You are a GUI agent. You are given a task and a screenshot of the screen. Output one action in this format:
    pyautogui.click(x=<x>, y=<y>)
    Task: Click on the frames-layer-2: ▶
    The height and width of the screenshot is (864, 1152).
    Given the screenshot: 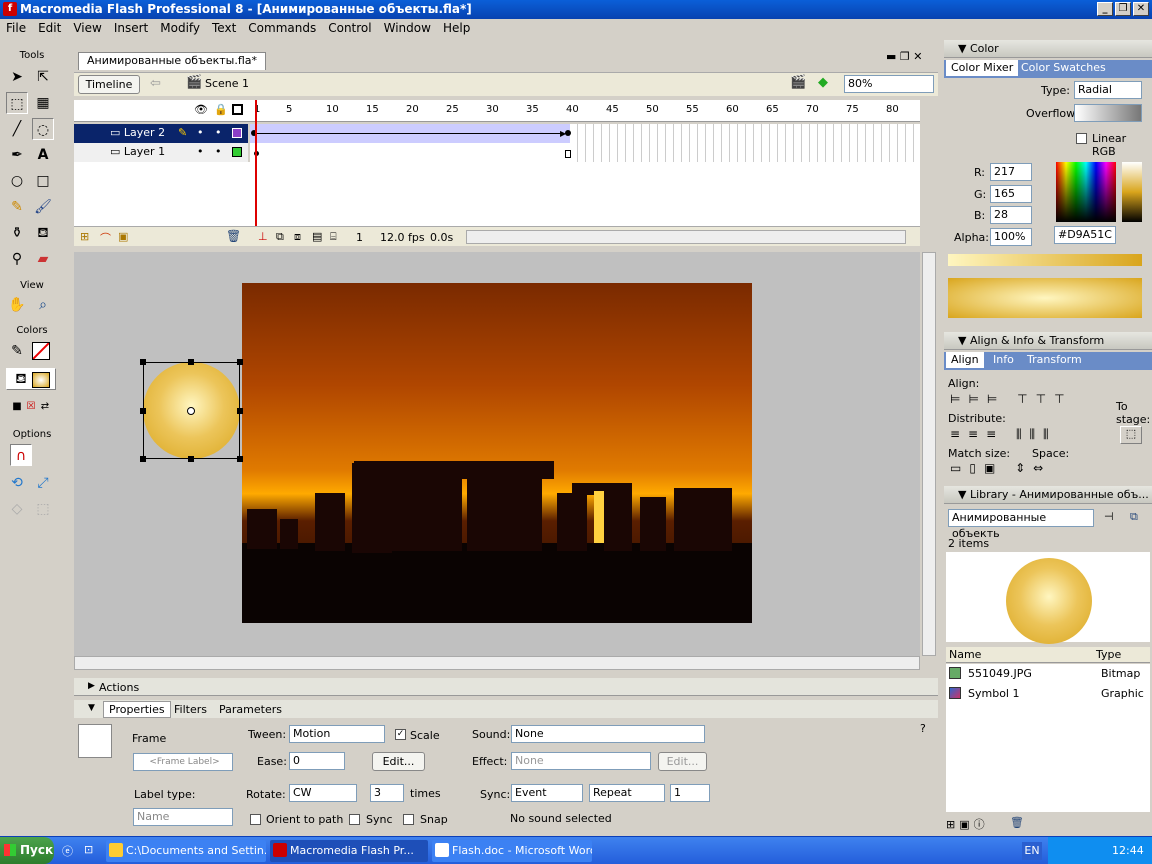 What is the action you would take?
    pyautogui.click(x=585, y=133)
    